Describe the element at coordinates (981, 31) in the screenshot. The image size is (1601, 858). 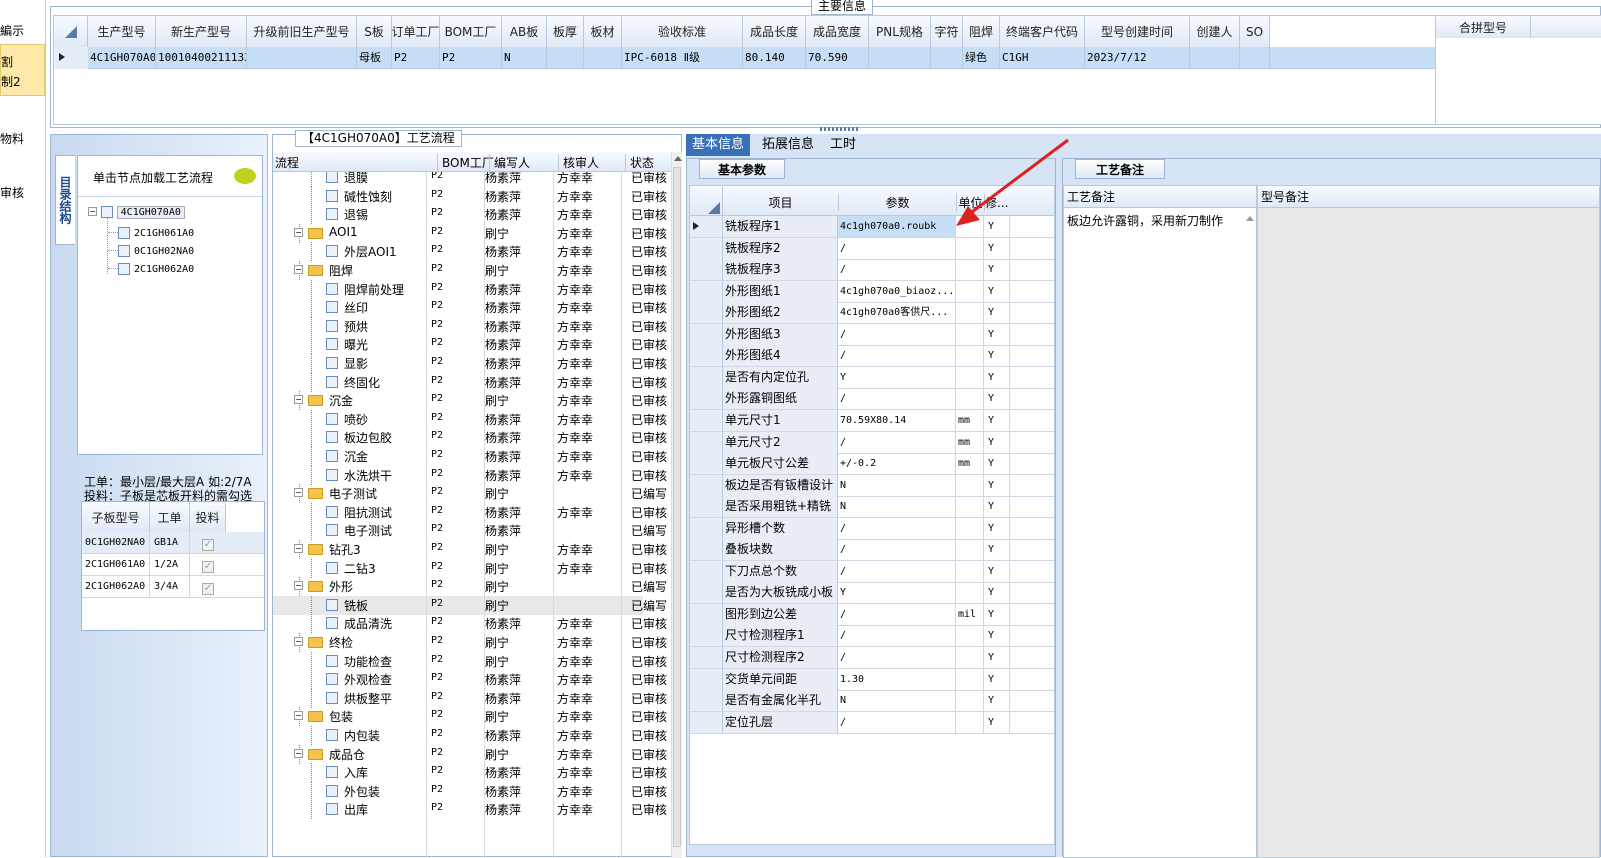
I see `main-info-col-header: 阻焊` at that location.